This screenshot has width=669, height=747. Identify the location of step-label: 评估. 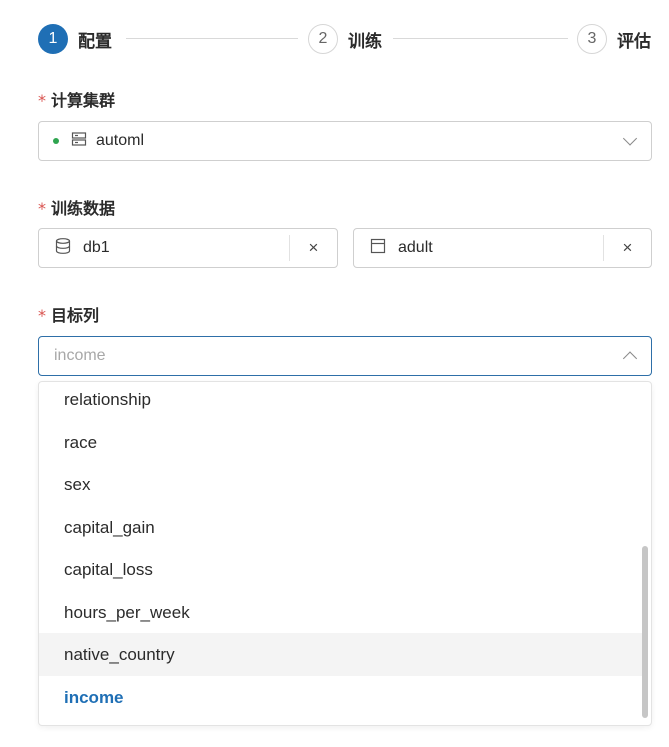
(634, 41).